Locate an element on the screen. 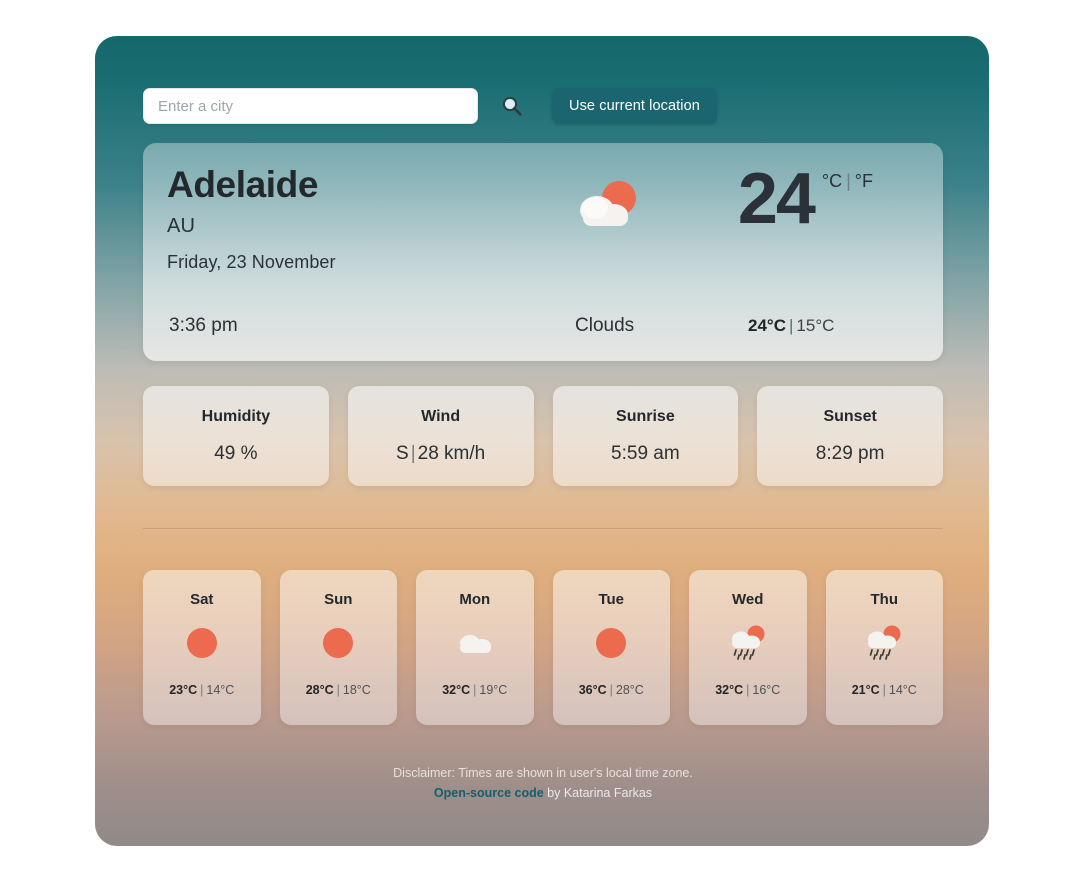 This screenshot has width=1084, height=874. forecast-day: Sun is located at coordinates (338, 599).